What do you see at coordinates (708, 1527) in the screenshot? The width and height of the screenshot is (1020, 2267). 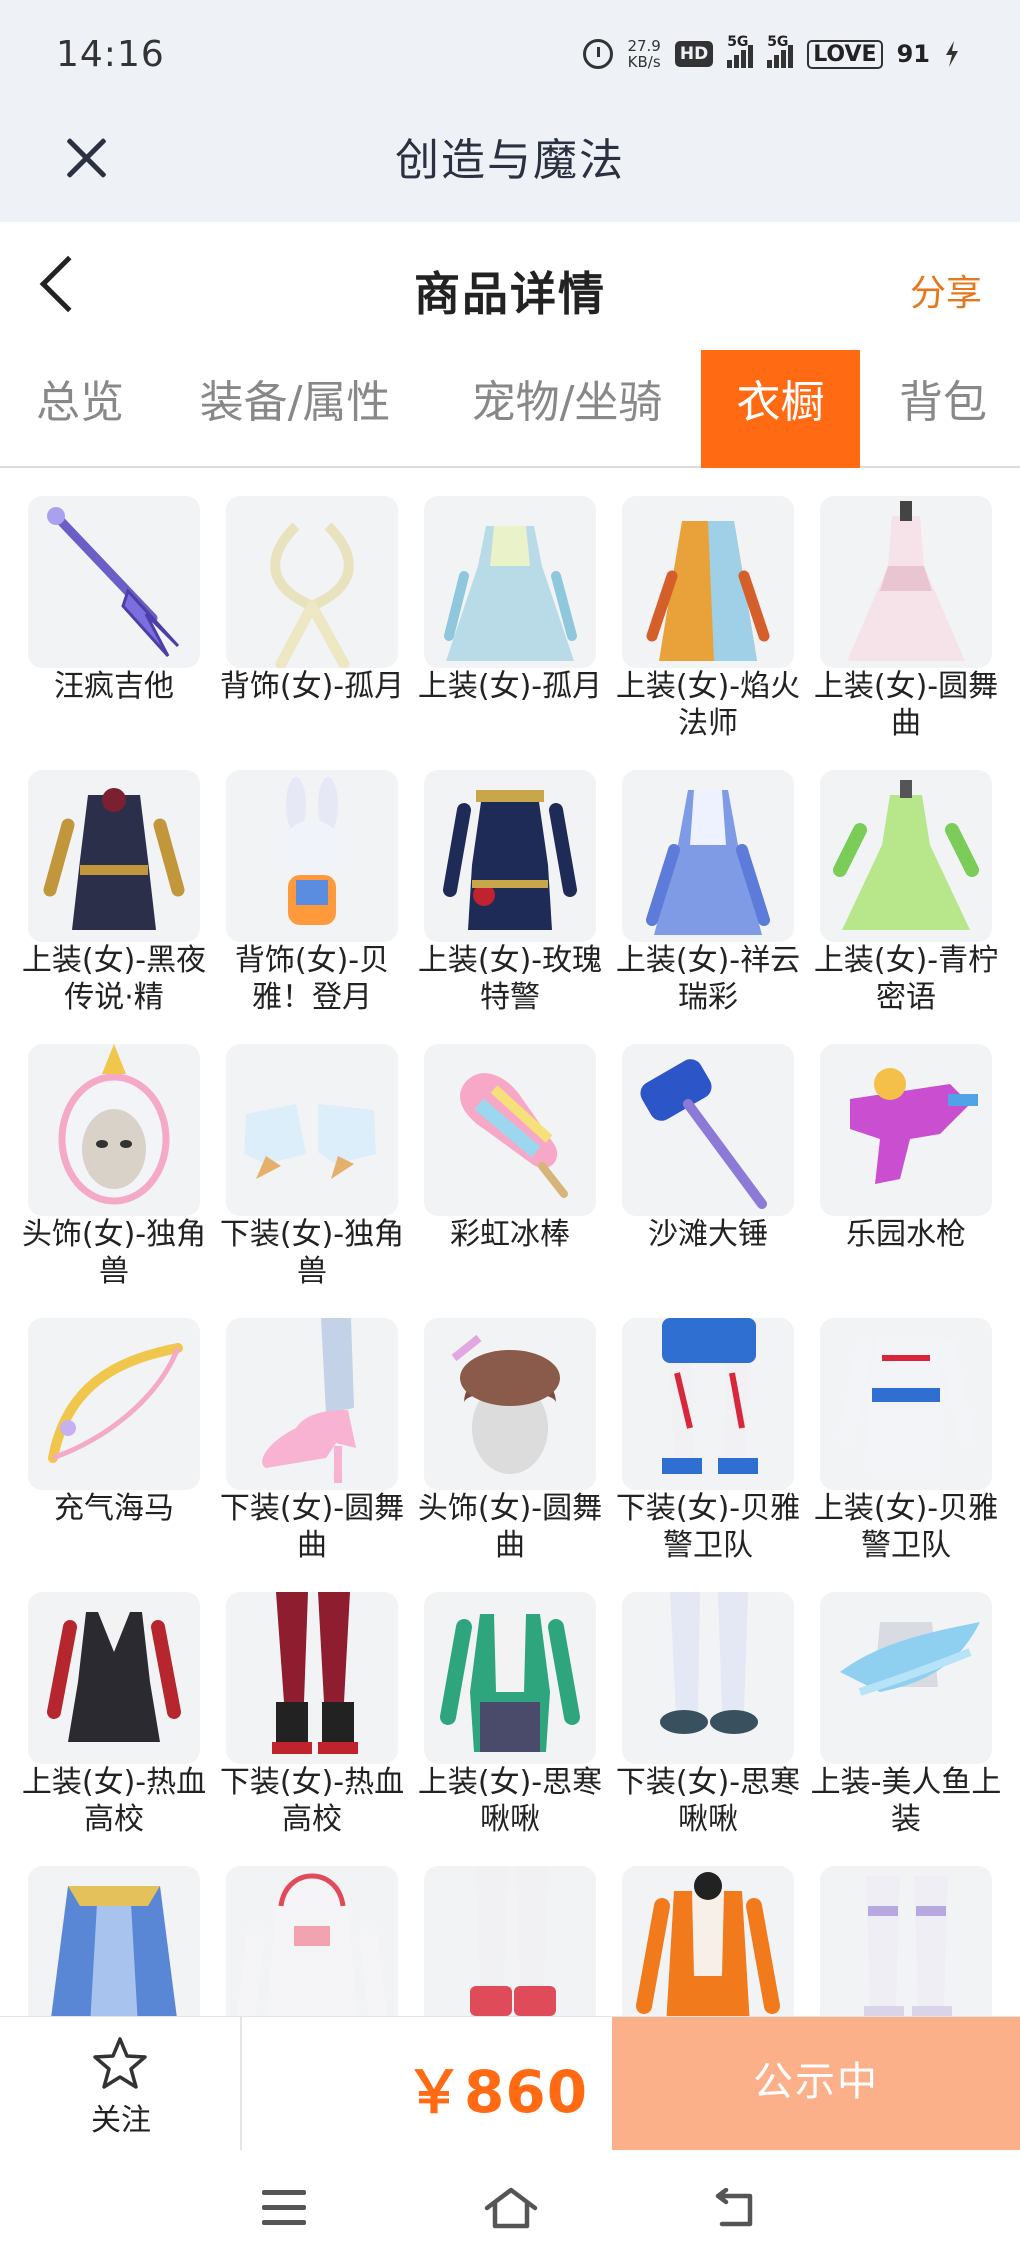 I see `item-name: 下装(女)-贝雅警卫队` at bounding box center [708, 1527].